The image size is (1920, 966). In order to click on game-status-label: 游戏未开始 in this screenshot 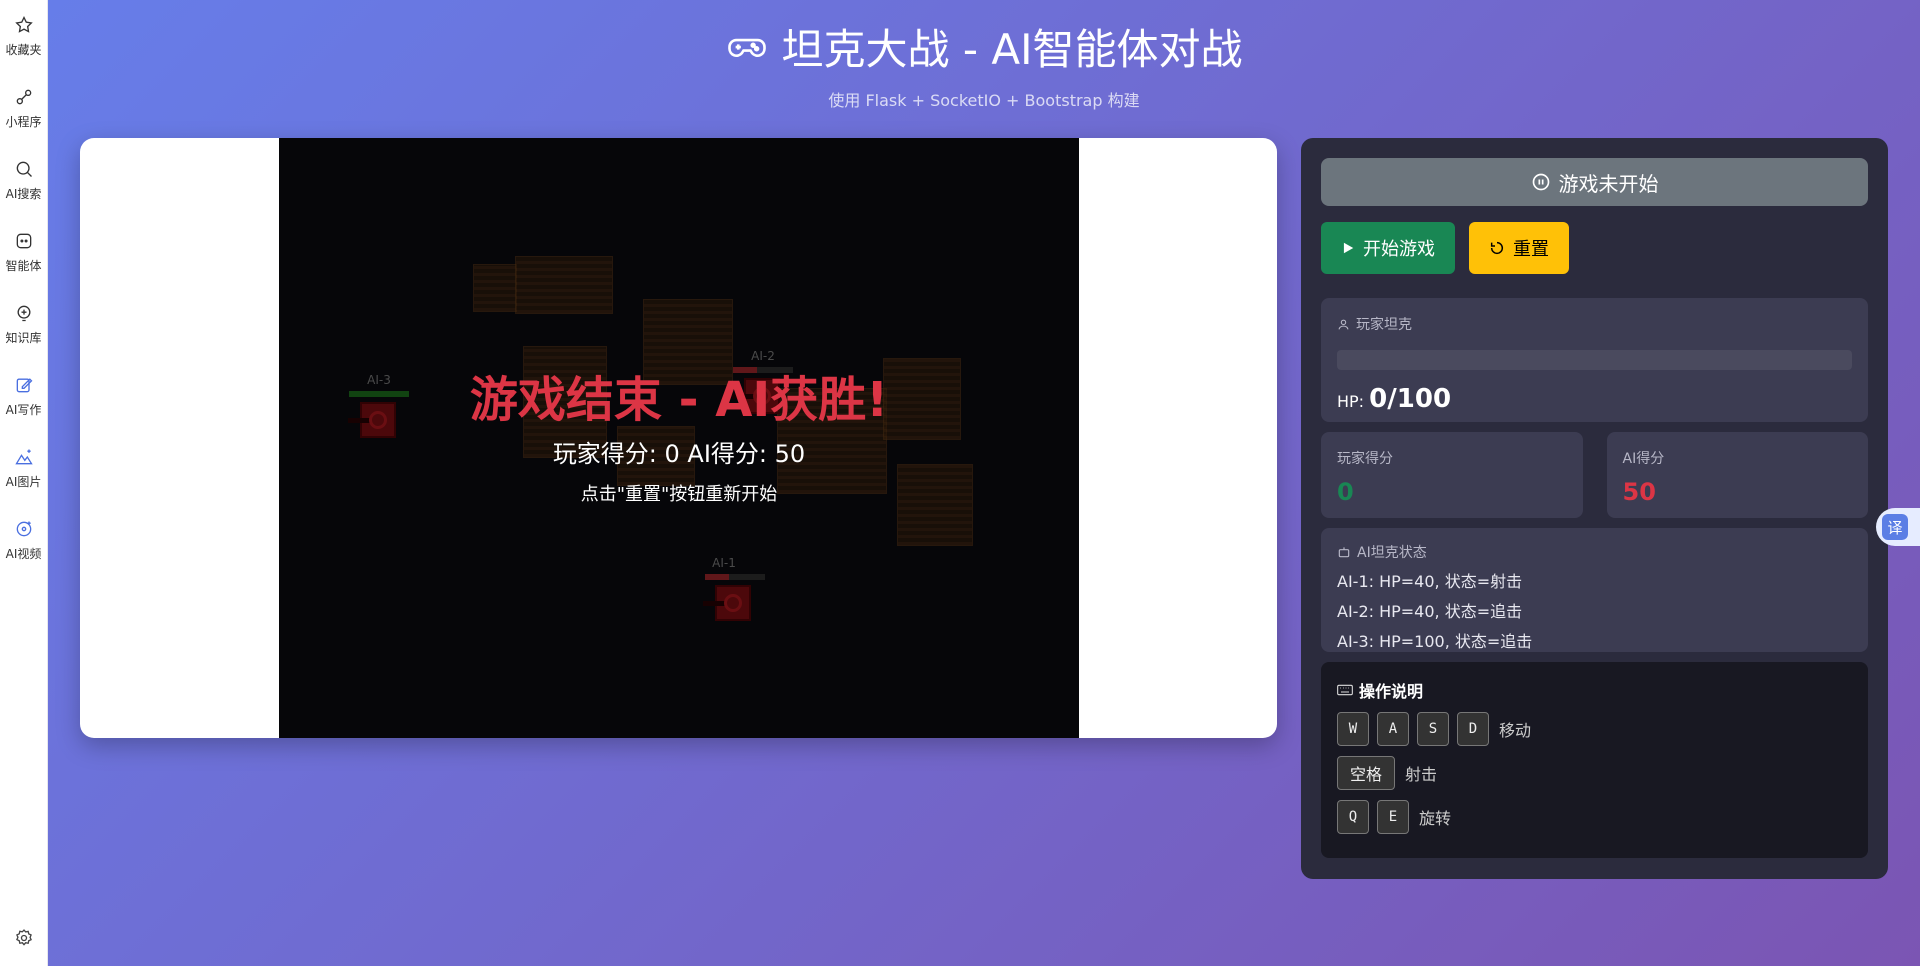, I will do `click(1608, 183)`.